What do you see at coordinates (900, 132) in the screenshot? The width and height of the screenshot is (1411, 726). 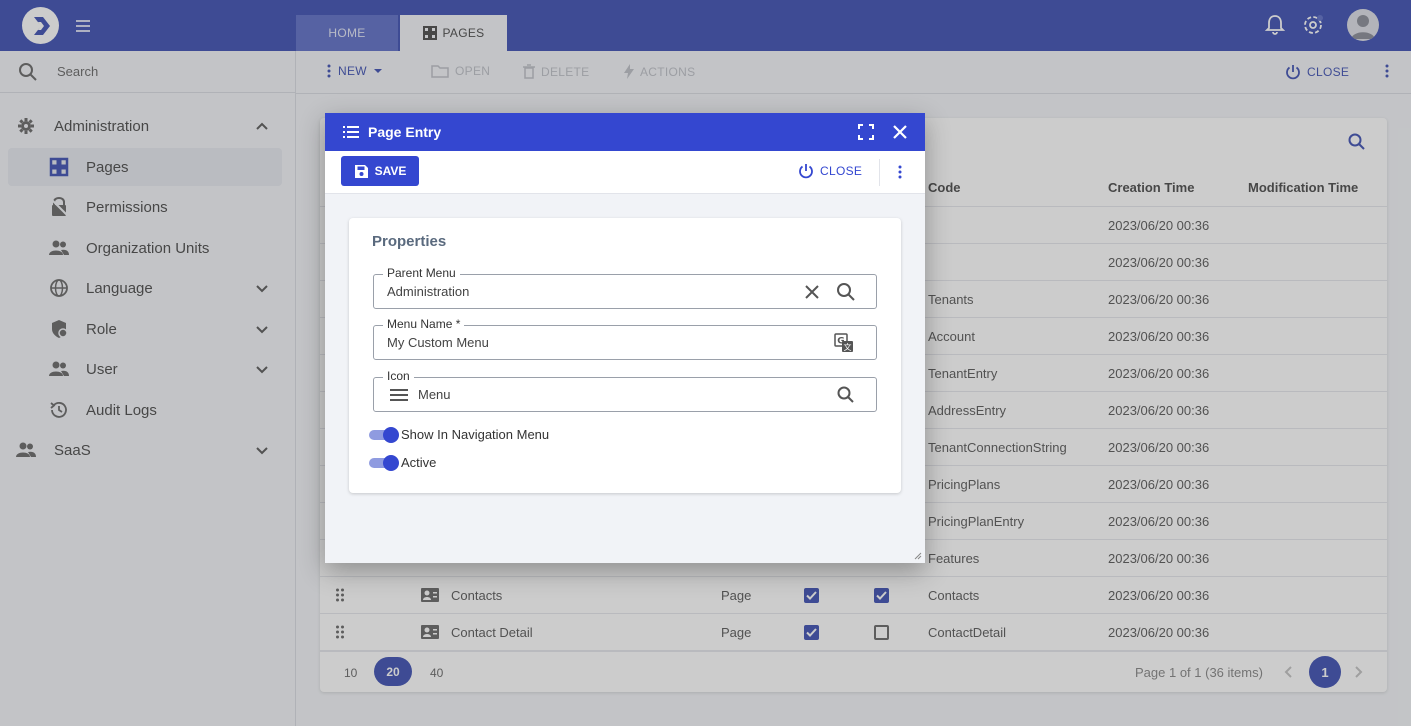 I see `close-icon` at bounding box center [900, 132].